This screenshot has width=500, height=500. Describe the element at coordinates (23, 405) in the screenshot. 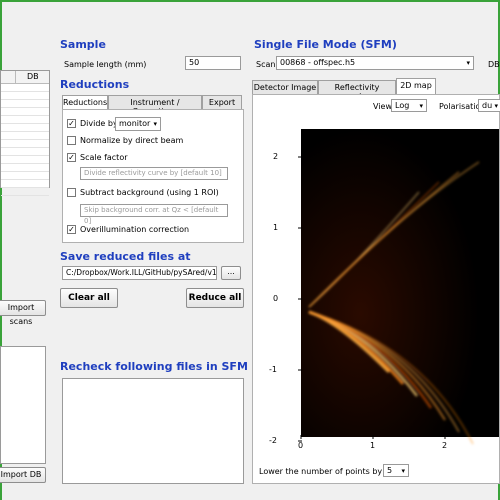

I see `db-list` at that location.